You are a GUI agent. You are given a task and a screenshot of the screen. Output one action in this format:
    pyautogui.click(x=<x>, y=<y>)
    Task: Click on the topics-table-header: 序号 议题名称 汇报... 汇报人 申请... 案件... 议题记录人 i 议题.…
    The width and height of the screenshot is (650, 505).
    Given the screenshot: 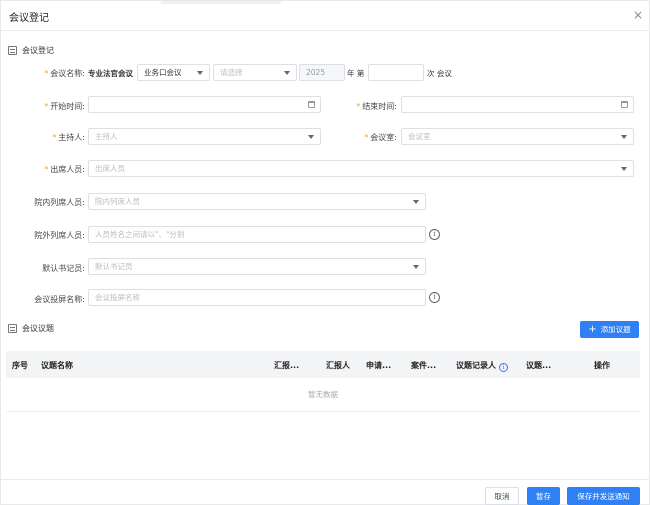 What is the action you would take?
    pyautogui.click(x=323, y=364)
    